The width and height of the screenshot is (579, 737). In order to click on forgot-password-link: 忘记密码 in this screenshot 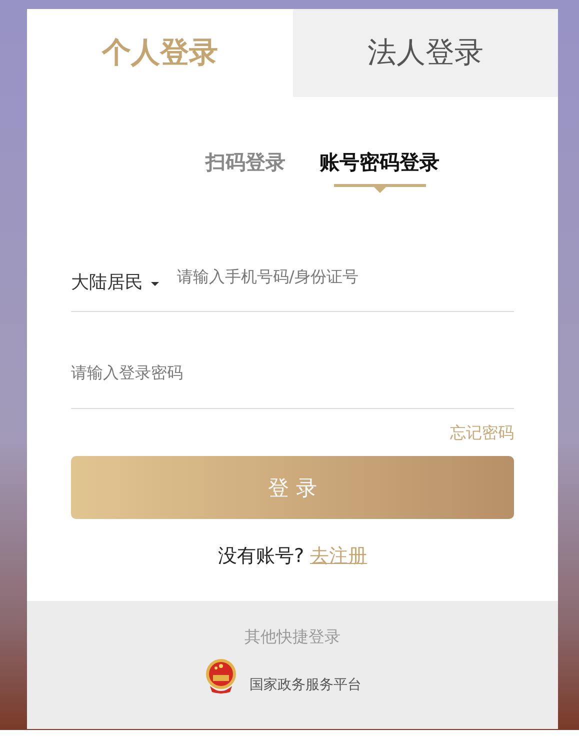, I will do `click(482, 433)`.